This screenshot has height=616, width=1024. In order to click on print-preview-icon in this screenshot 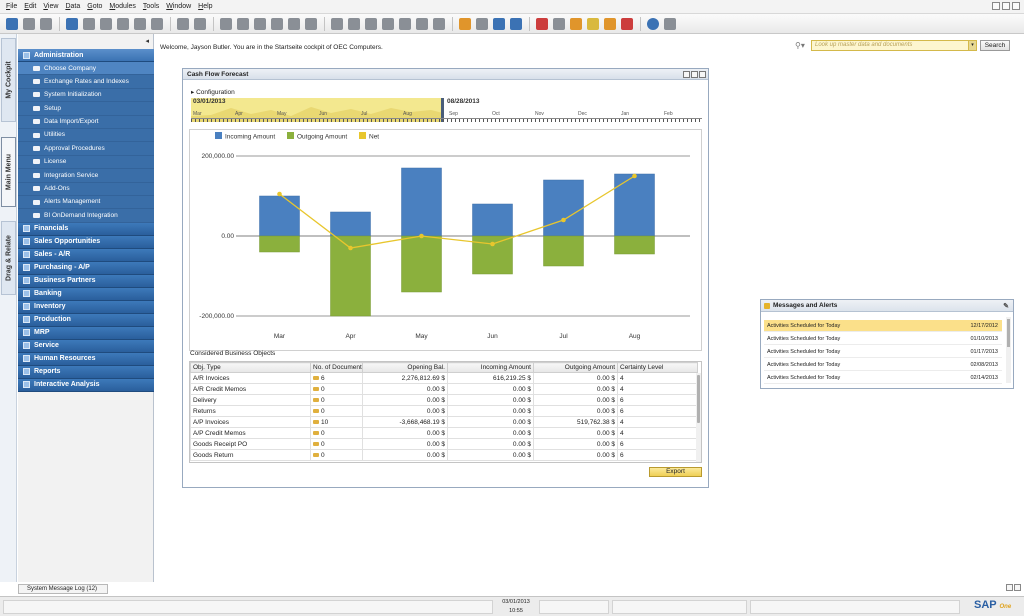, I will do `click(46, 23)`.